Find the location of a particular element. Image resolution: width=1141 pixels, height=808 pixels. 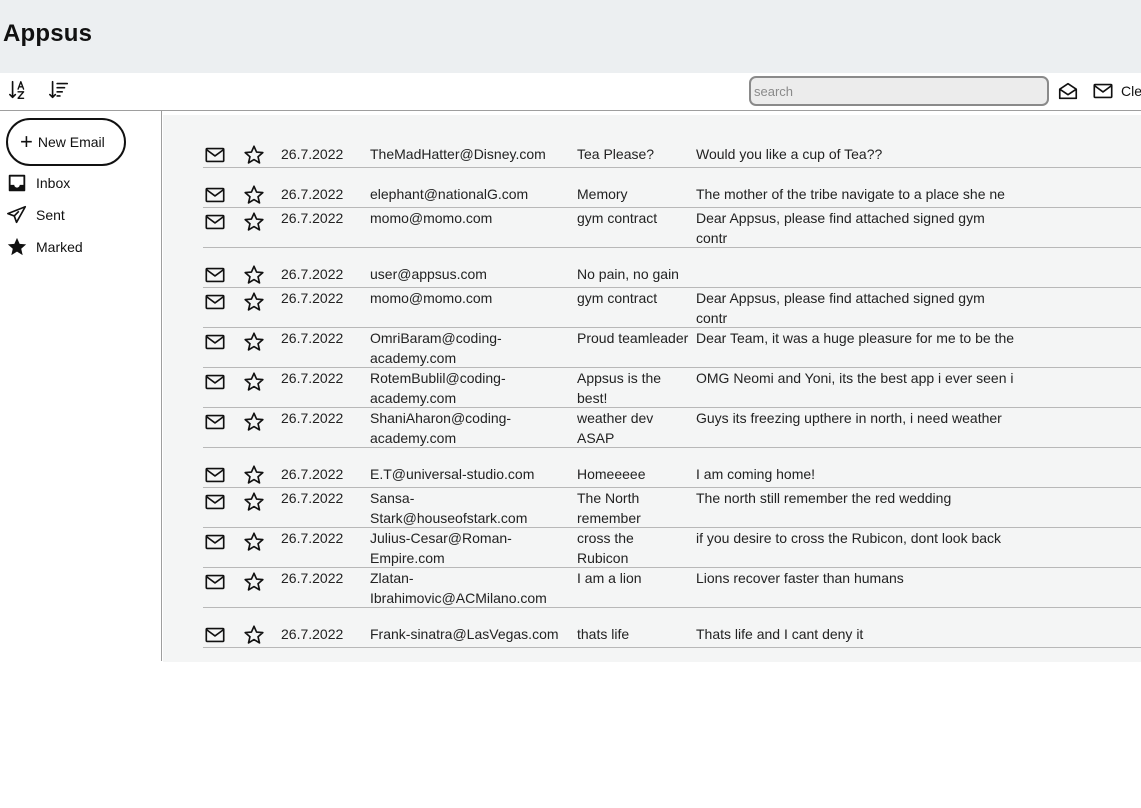

sidebar-item-sent: Sent is located at coordinates (81, 215).